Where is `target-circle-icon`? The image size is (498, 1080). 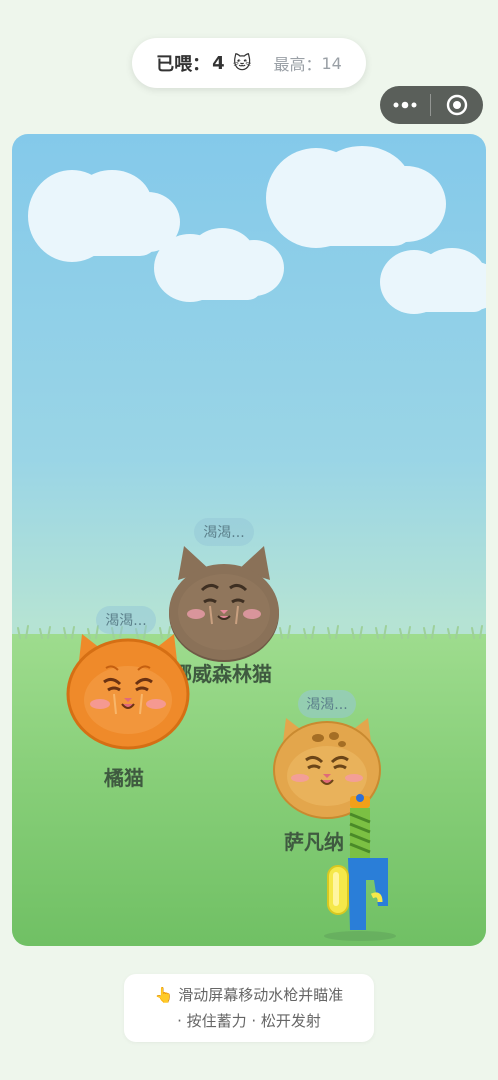 target-circle-icon is located at coordinates (457, 105).